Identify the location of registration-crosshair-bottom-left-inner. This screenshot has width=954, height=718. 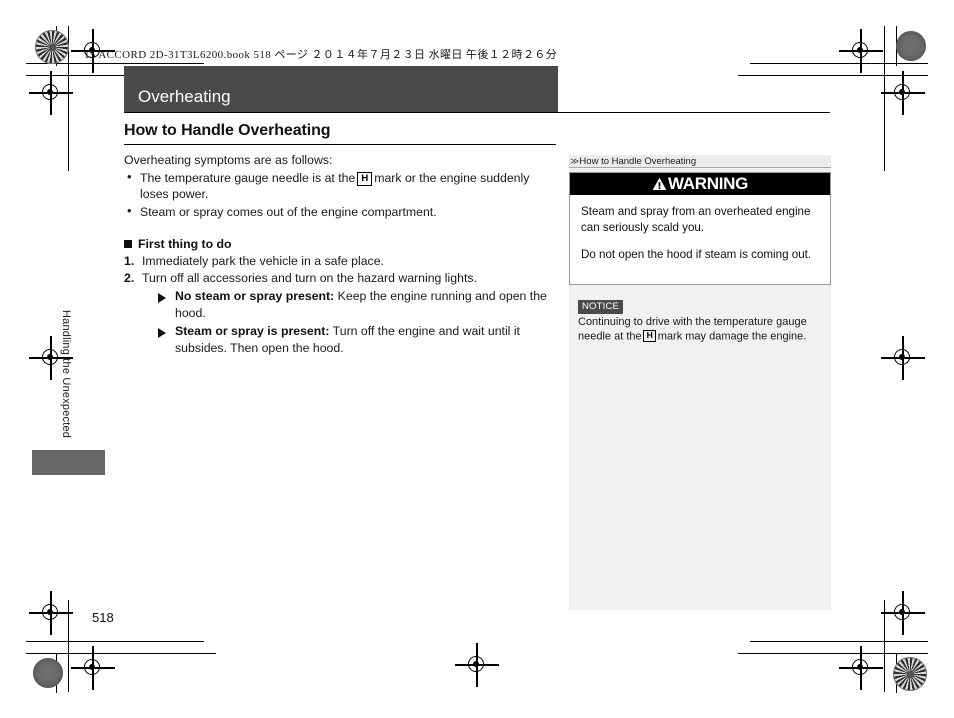
(93, 668).